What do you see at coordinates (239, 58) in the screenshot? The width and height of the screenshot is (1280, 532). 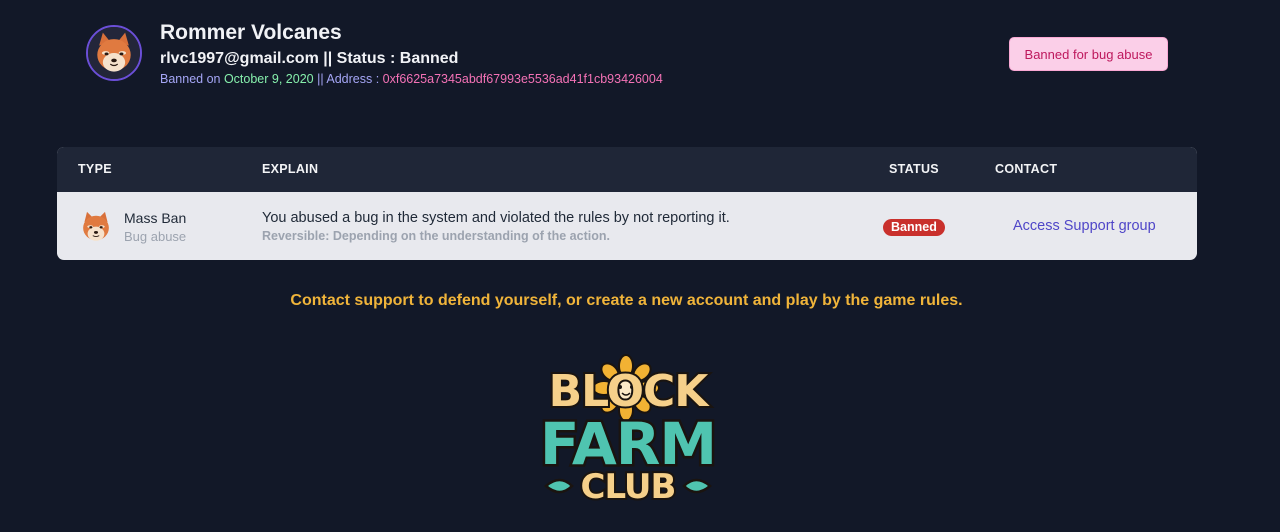 I see `profile-email: rlvc1997@gmail.com` at bounding box center [239, 58].